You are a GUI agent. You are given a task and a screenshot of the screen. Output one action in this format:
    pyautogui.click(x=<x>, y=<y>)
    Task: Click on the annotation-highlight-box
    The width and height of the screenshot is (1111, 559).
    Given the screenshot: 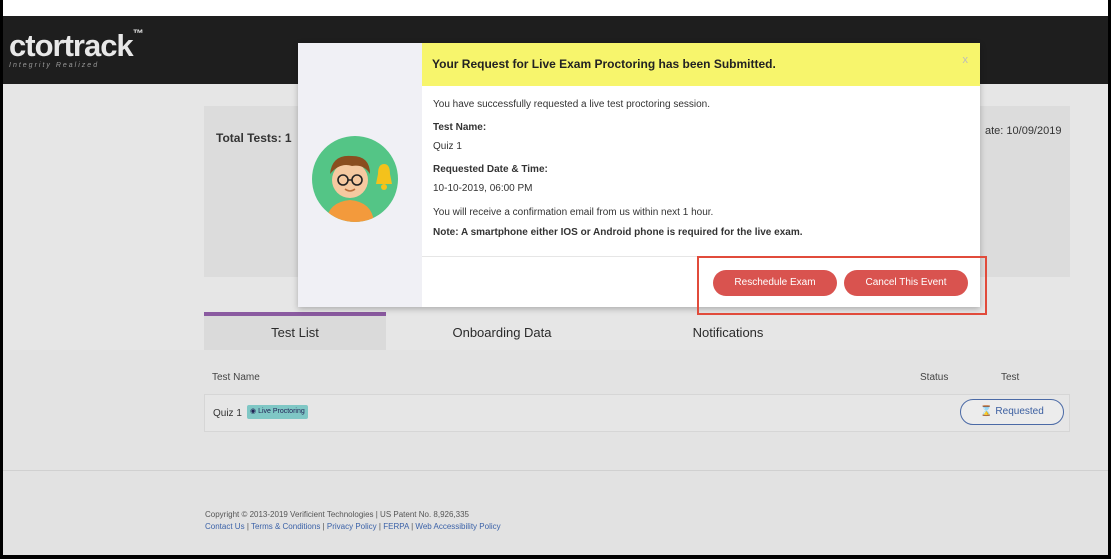 What is the action you would take?
    pyautogui.click(x=842, y=285)
    